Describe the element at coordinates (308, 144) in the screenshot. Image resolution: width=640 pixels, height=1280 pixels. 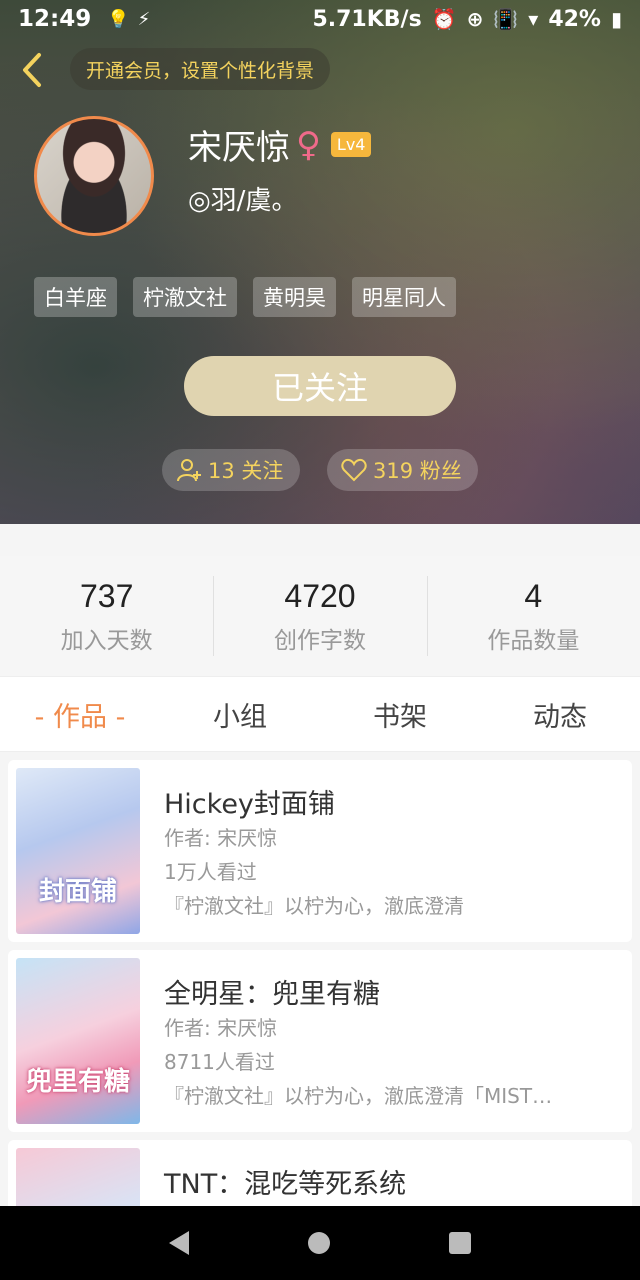
I see `female-icon: ♀` at that location.